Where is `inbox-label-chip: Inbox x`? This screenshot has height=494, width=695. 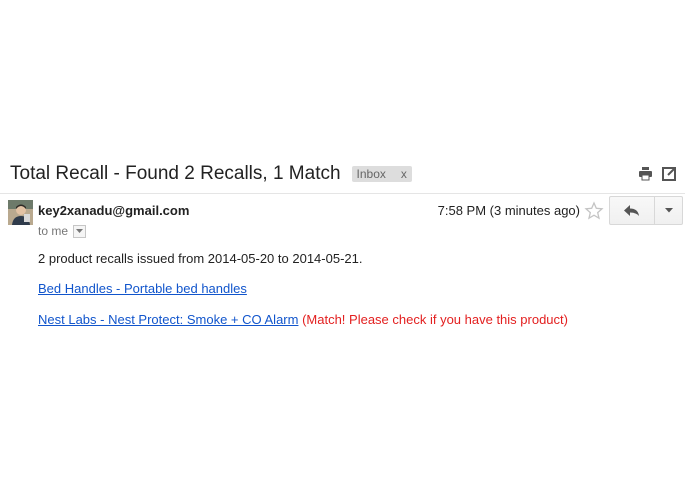
inbox-label-chip: Inbox x is located at coordinates (381, 174).